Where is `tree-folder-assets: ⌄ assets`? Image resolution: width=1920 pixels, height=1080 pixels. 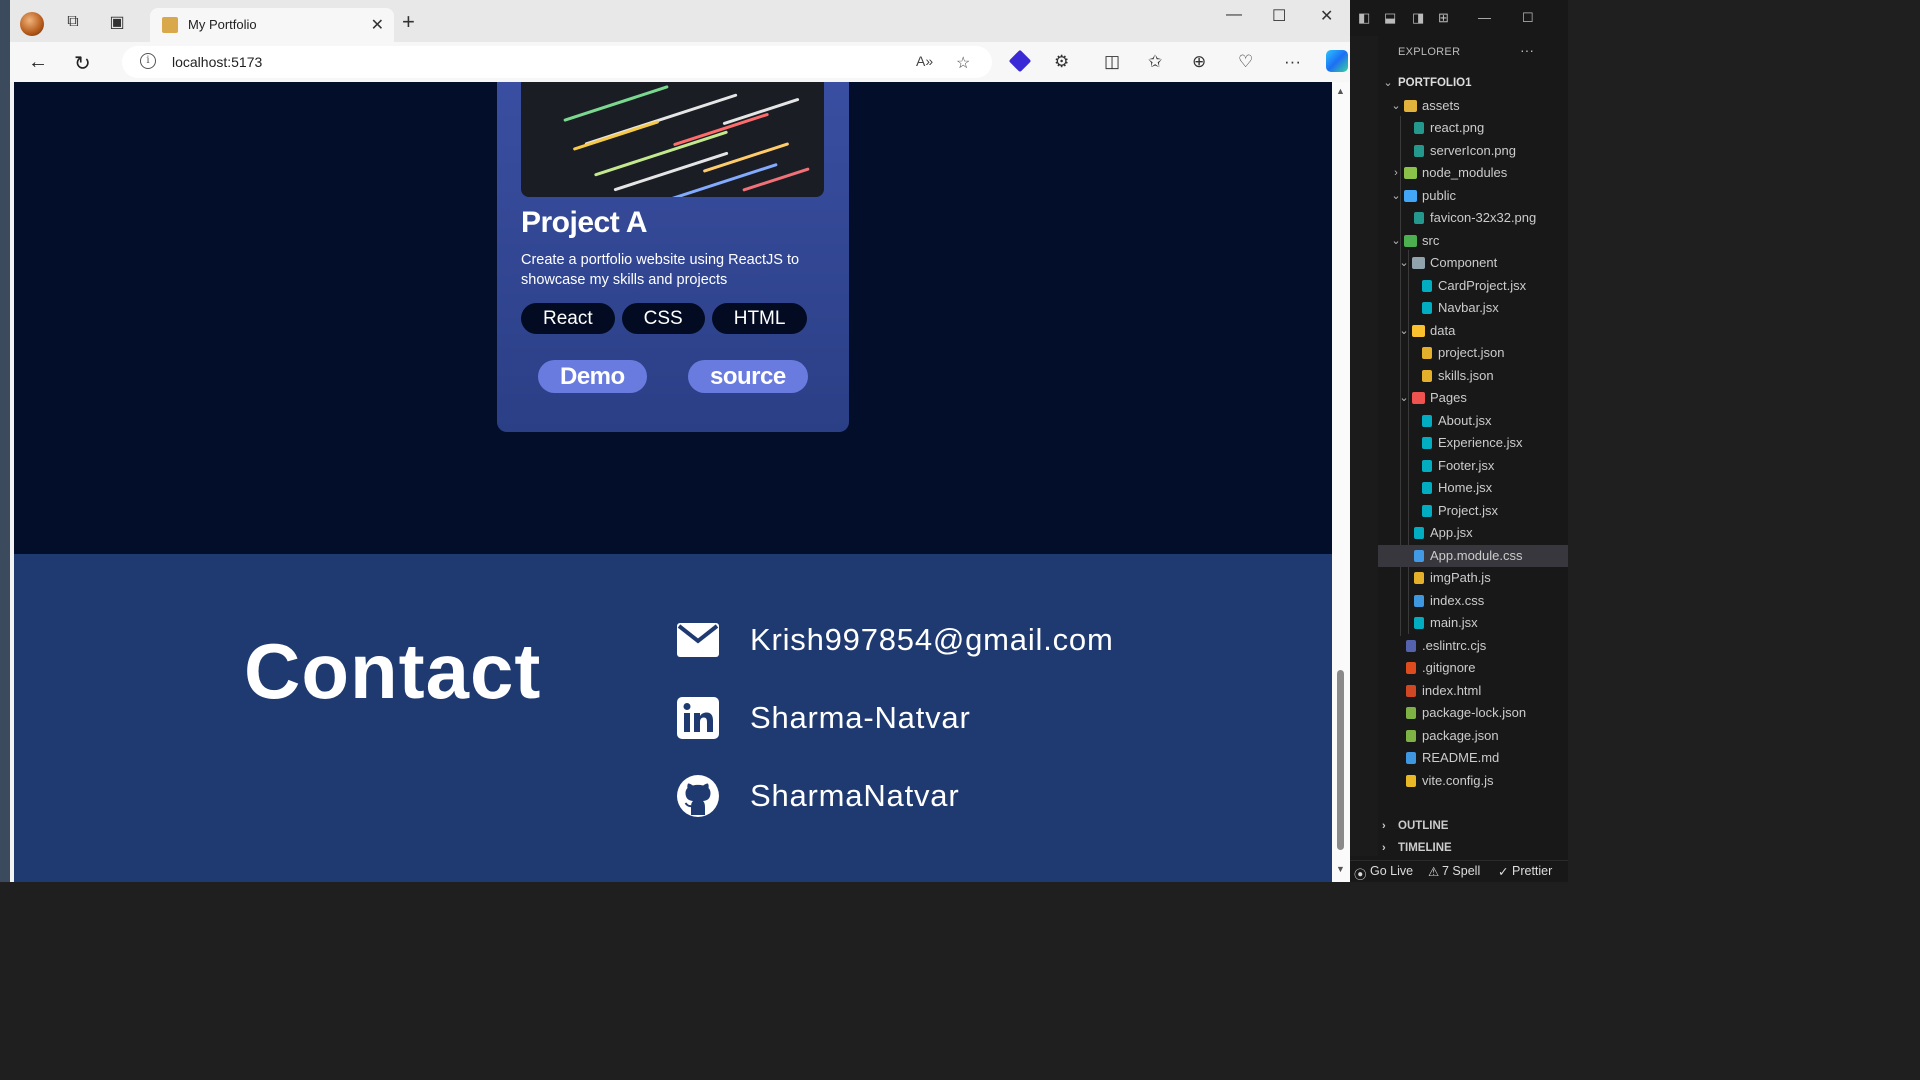 tree-folder-assets: ⌄ assets is located at coordinates (1473, 106).